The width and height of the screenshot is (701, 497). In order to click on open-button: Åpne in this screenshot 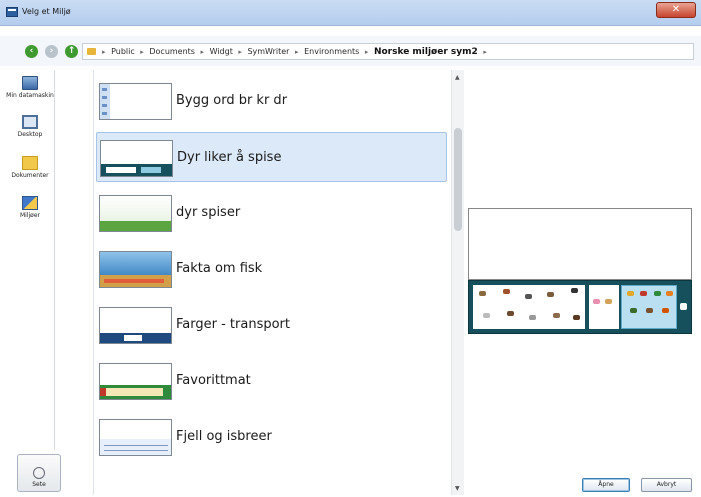, I will do `click(606, 485)`.